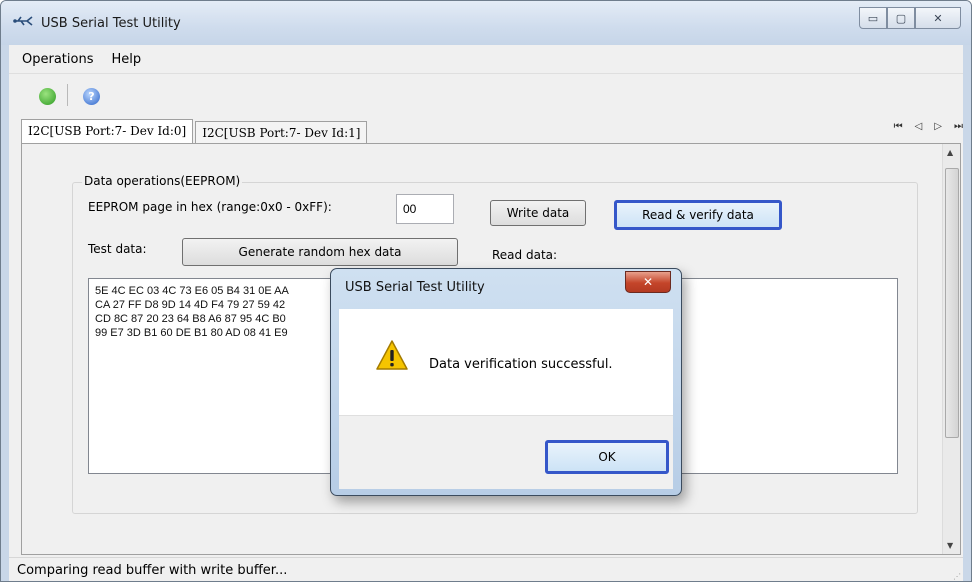  I want to click on warning-icon, so click(392, 355).